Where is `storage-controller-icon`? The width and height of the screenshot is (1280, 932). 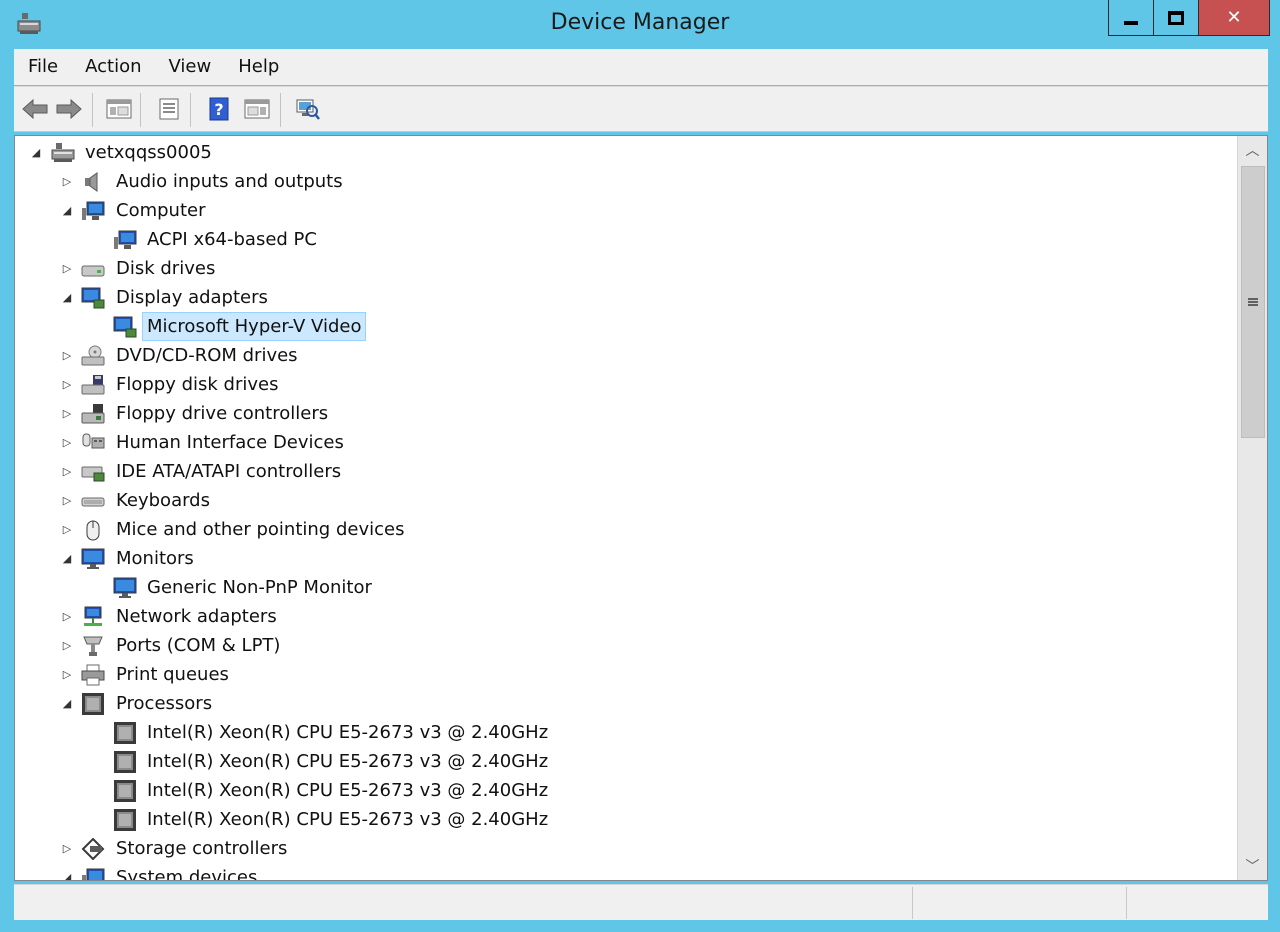 storage-controller-icon is located at coordinates (93, 849).